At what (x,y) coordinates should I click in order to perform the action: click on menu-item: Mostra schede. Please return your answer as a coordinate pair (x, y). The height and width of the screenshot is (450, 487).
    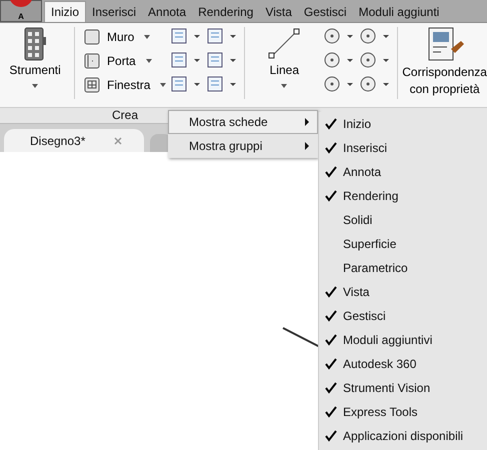
    Looking at the image, I should click on (243, 122).